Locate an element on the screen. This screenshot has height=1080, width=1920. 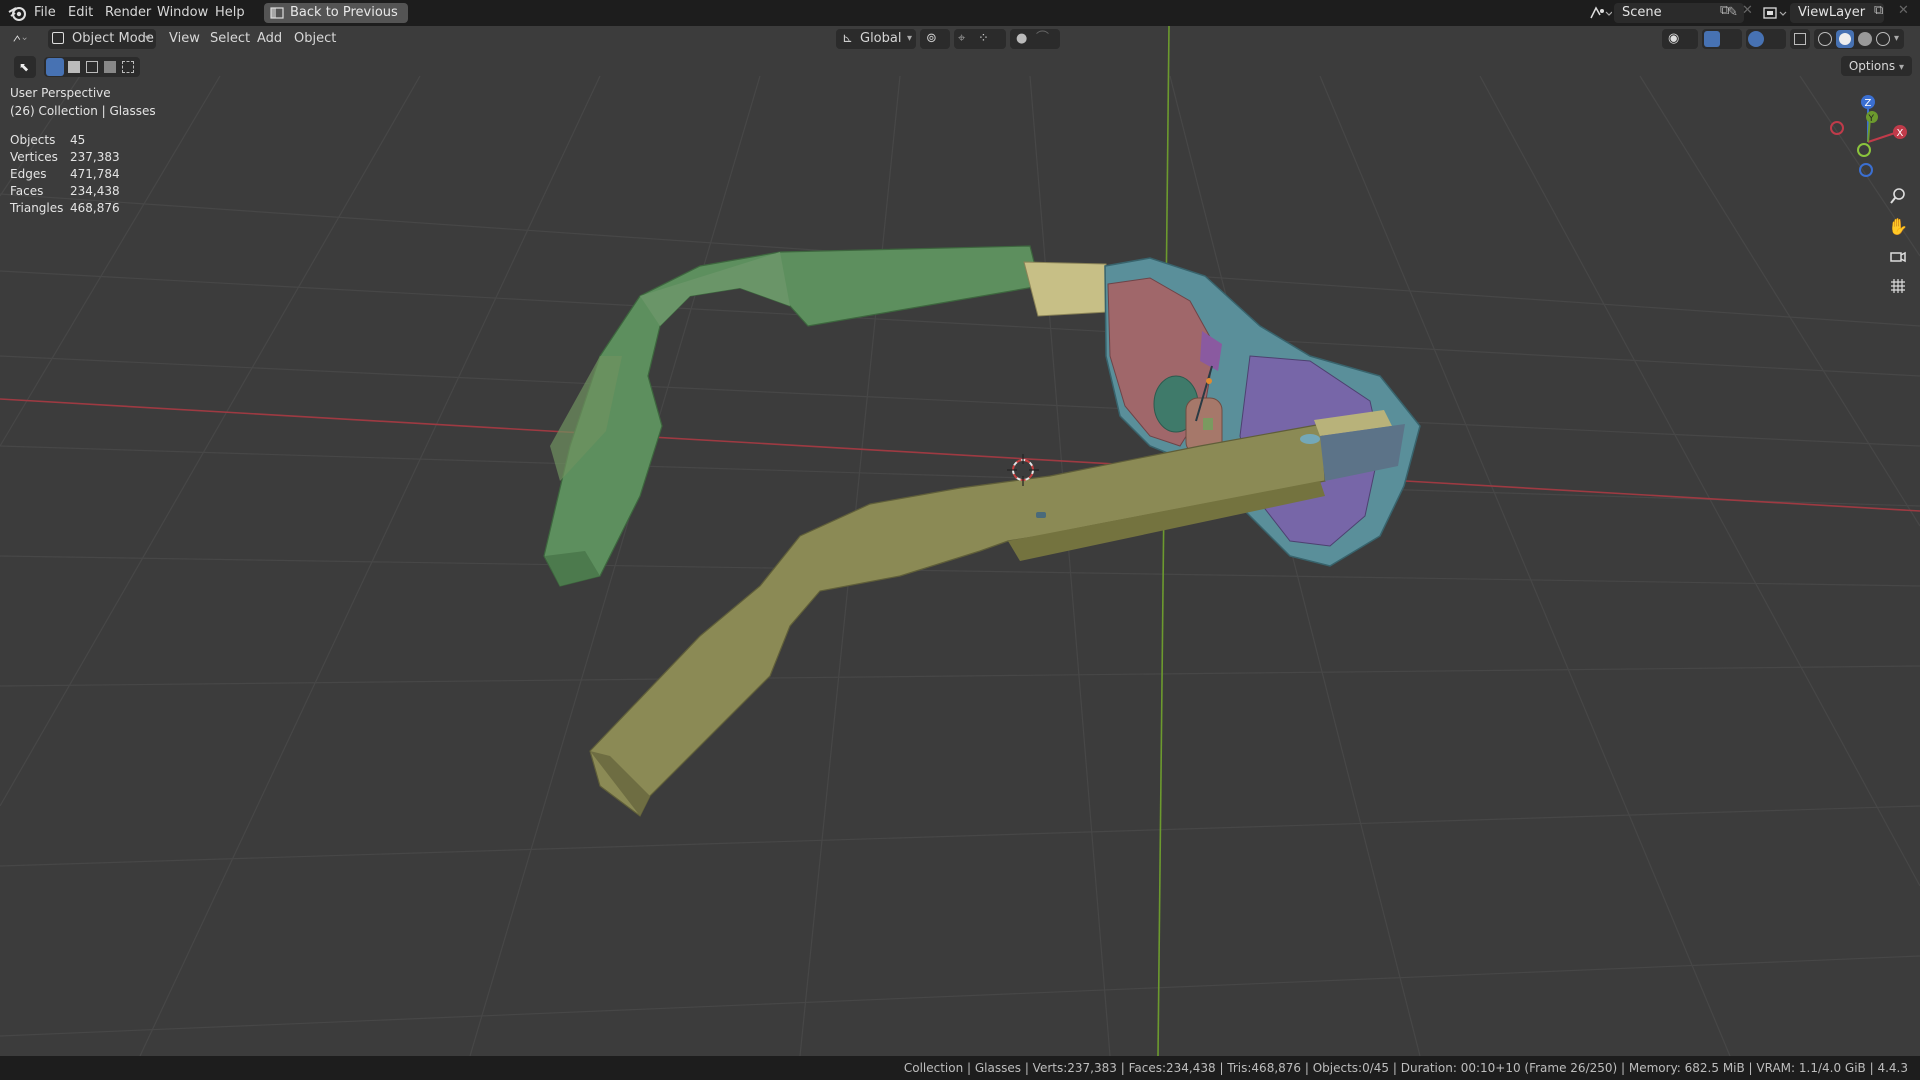
overlay-toggle is located at coordinates (1766, 39).